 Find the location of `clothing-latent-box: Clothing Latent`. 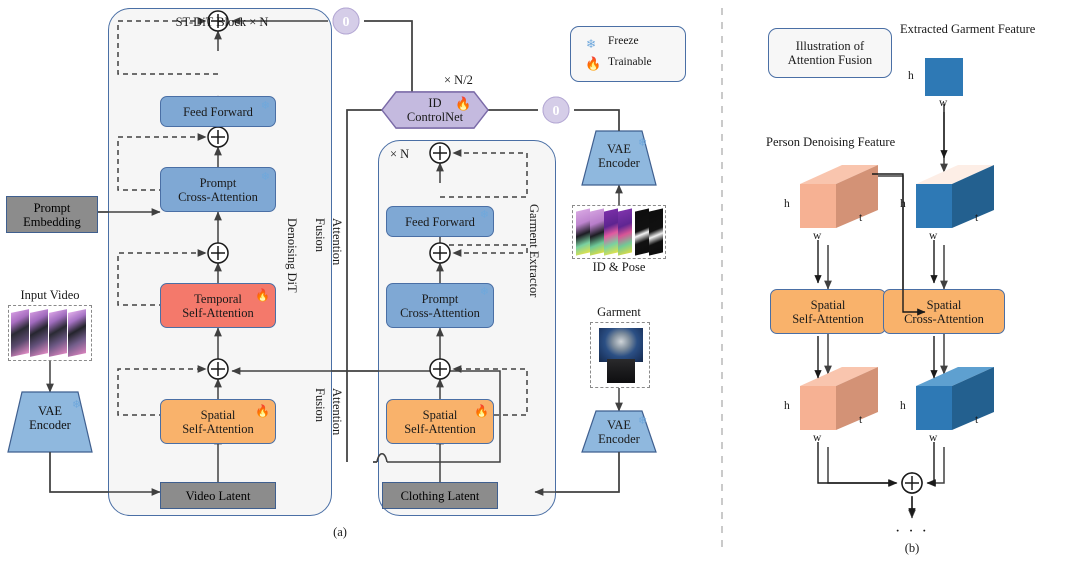

clothing-latent-box: Clothing Latent is located at coordinates (440, 495).